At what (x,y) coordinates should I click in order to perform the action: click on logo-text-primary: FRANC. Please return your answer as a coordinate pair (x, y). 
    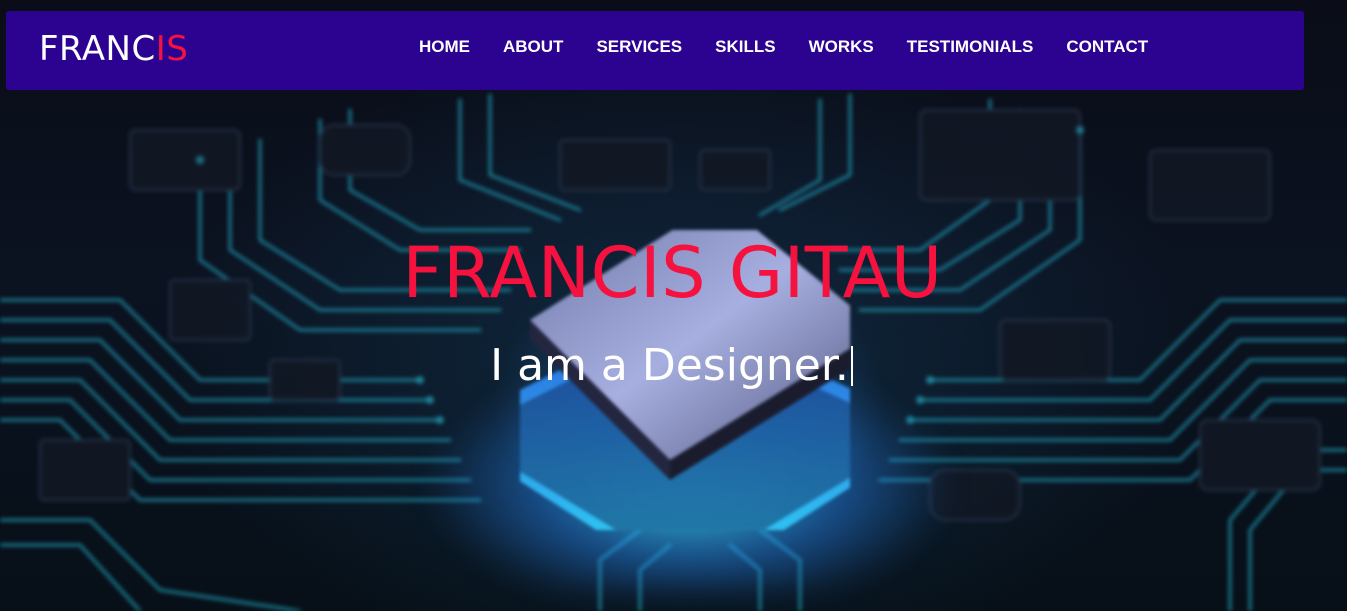
    Looking at the image, I should click on (97, 49).